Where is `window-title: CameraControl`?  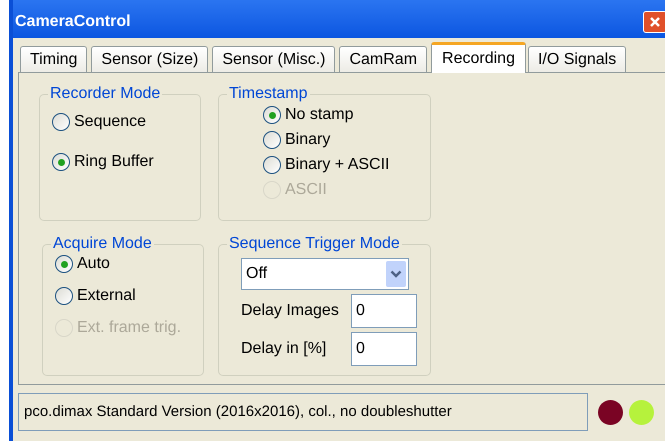 window-title: CameraControl is located at coordinates (73, 22).